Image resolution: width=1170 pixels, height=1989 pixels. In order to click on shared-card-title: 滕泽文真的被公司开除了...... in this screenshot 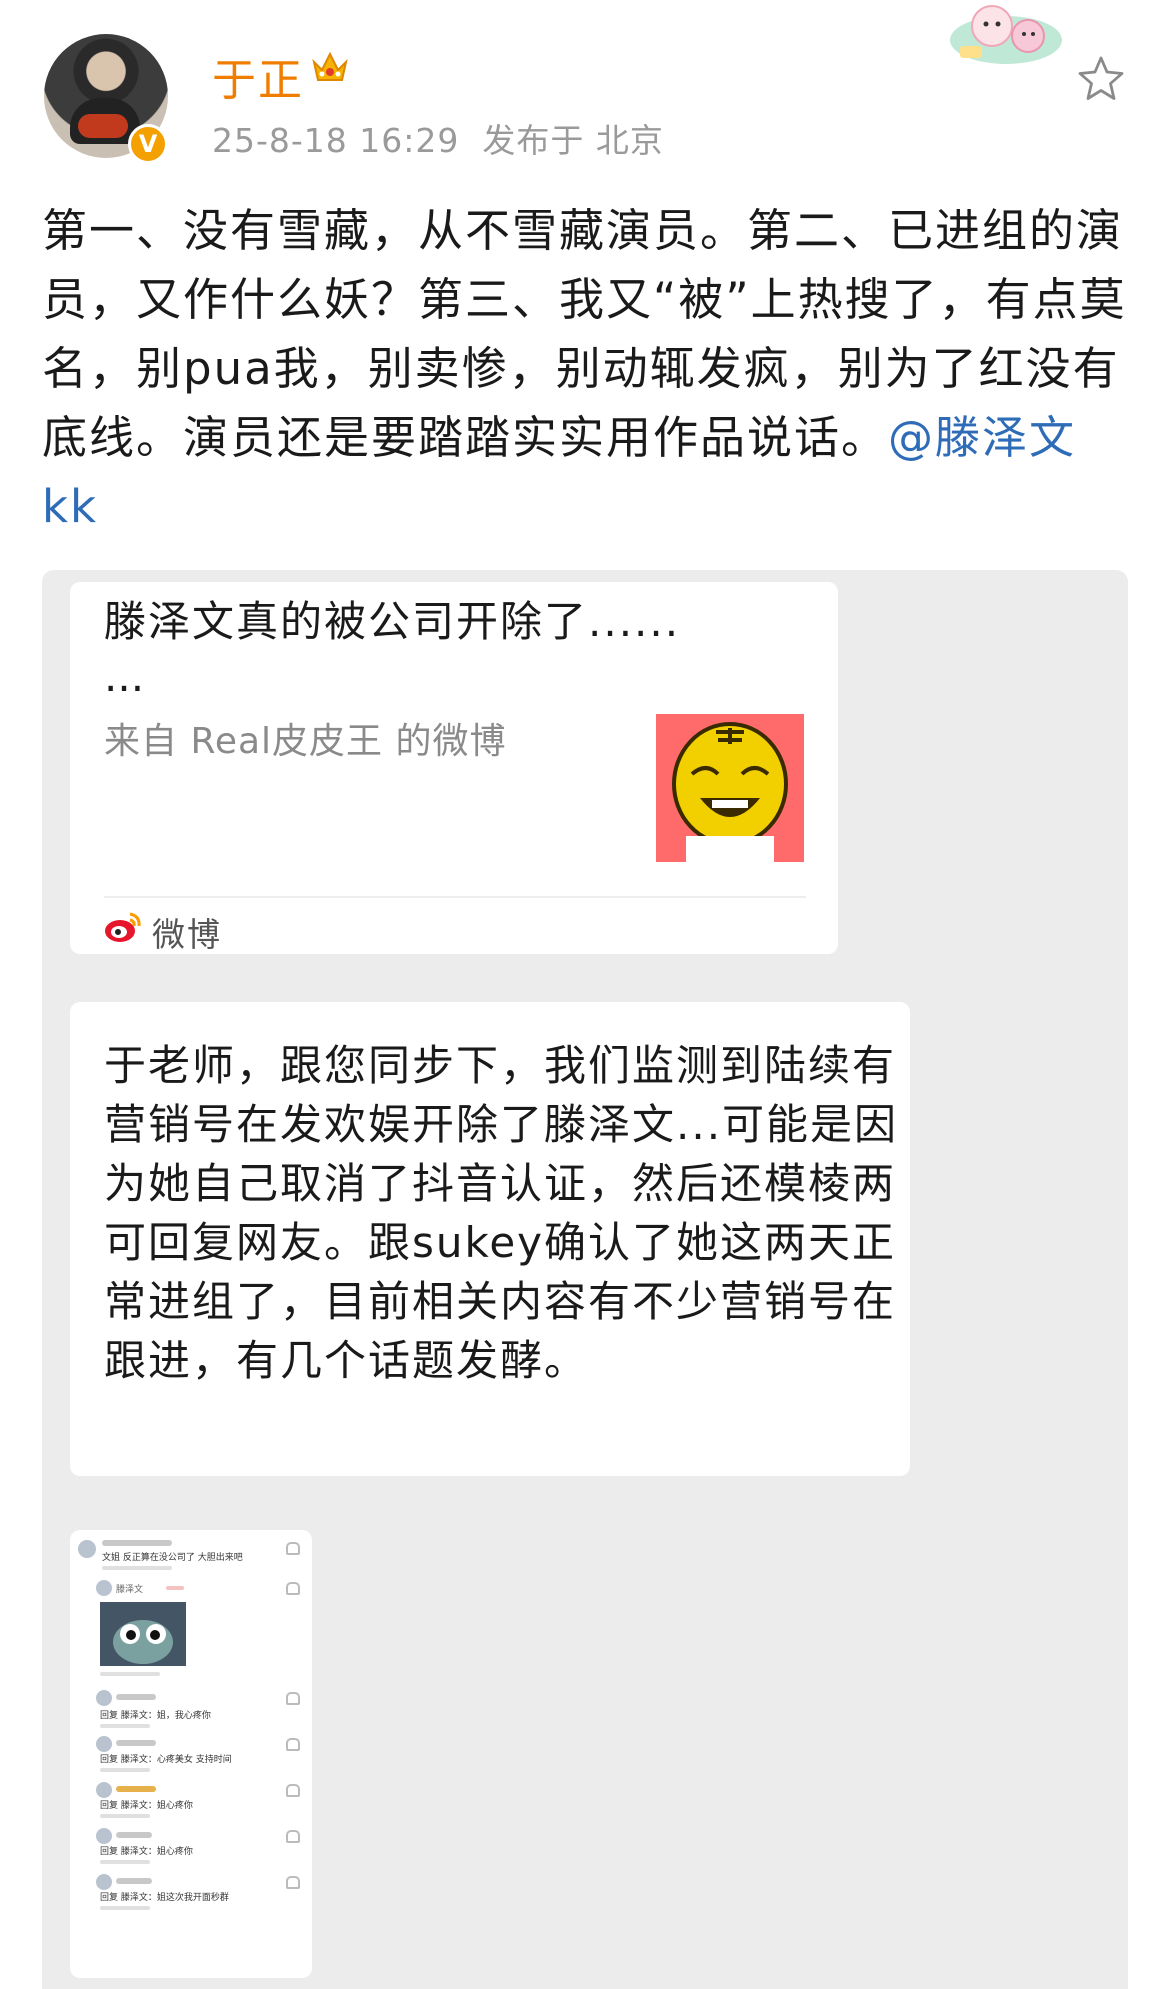, I will do `click(392, 621)`.